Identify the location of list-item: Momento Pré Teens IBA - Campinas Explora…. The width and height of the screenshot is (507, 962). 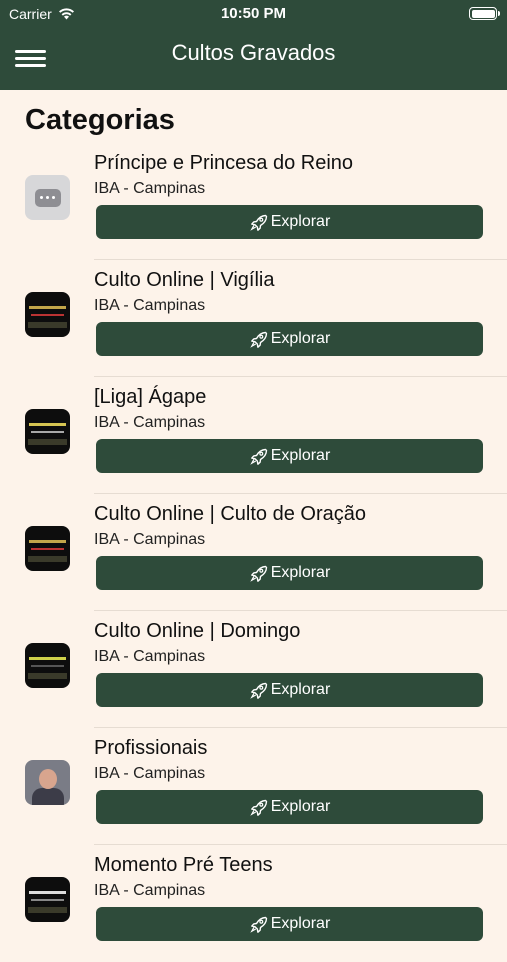
(253, 903).